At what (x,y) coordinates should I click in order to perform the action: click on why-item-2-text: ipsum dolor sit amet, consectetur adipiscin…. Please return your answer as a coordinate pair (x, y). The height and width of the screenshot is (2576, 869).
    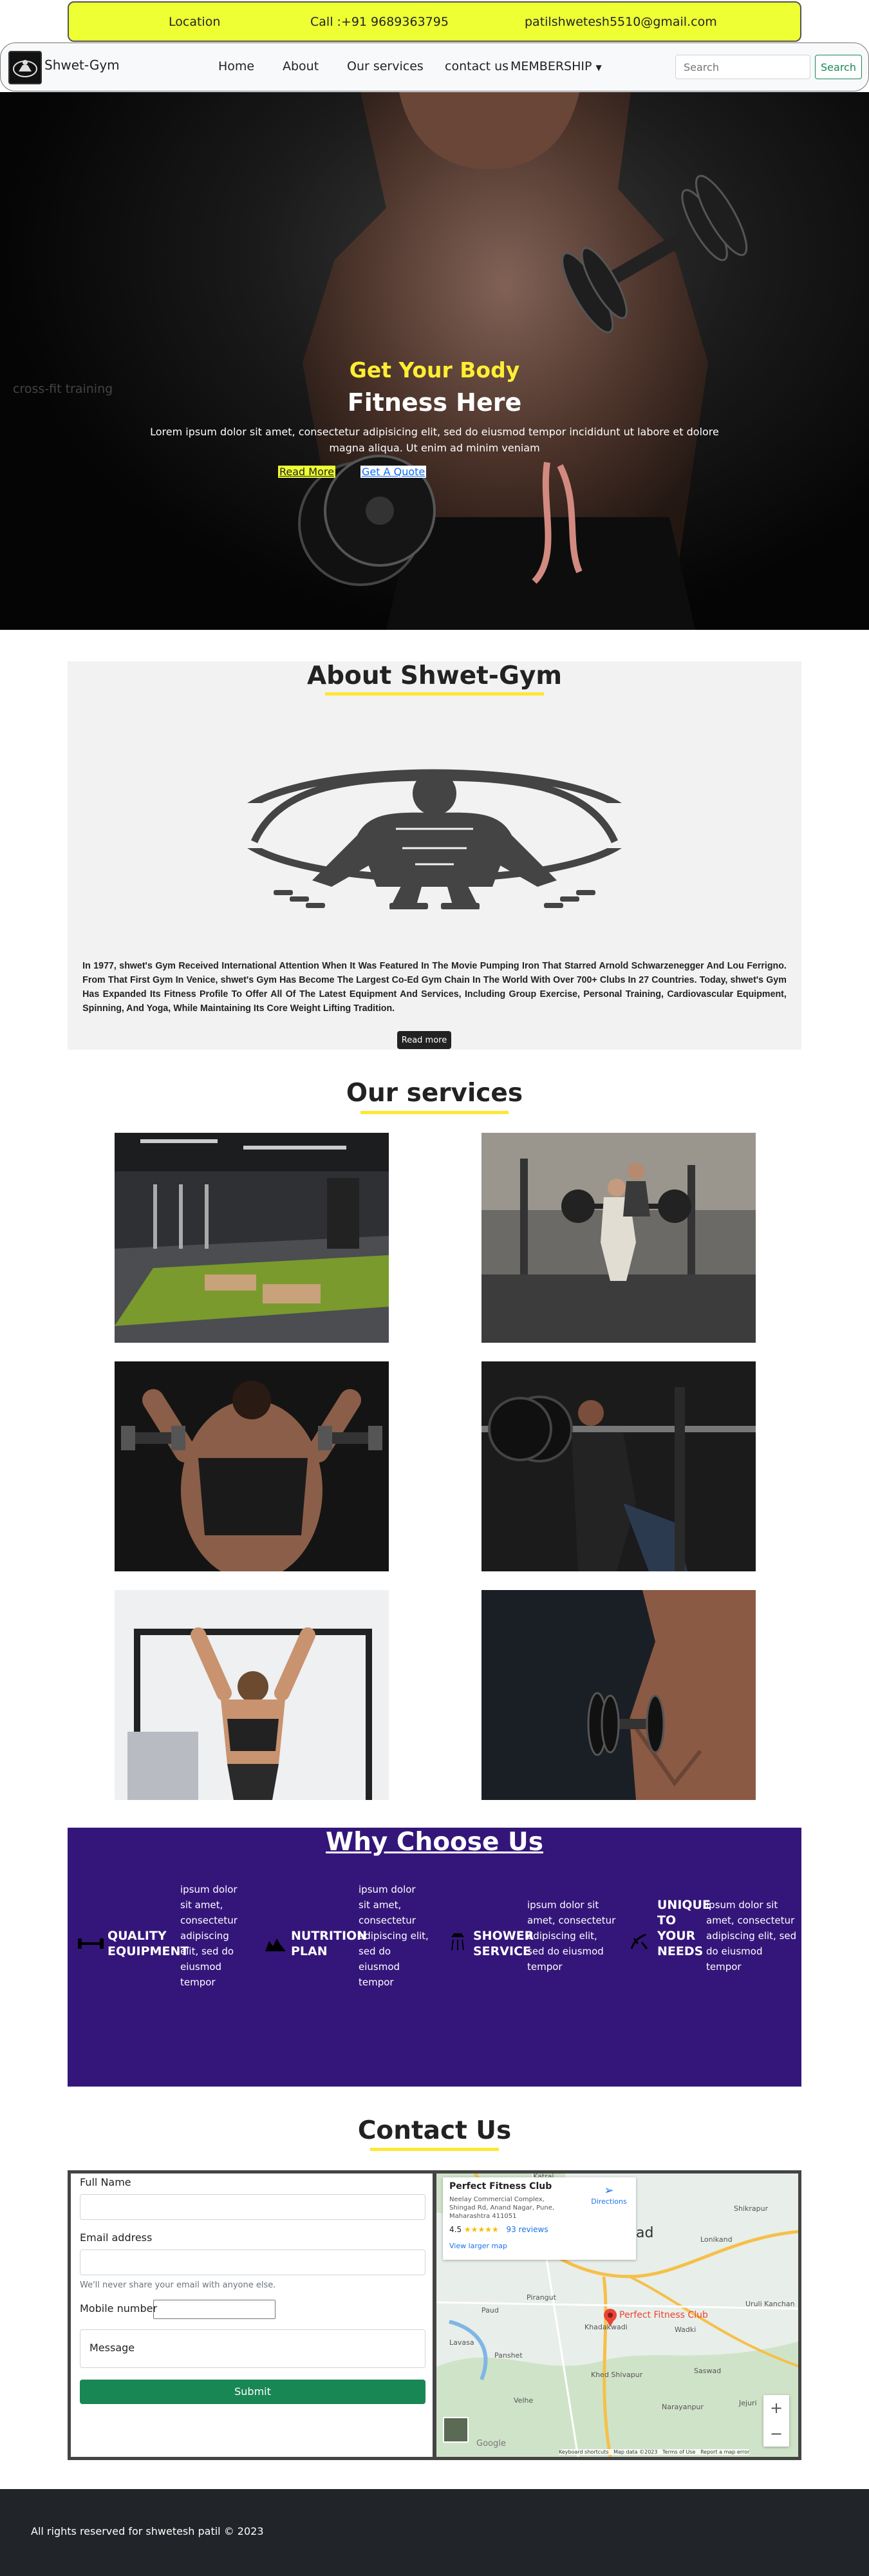
    Looking at the image, I should click on (394, 1936).